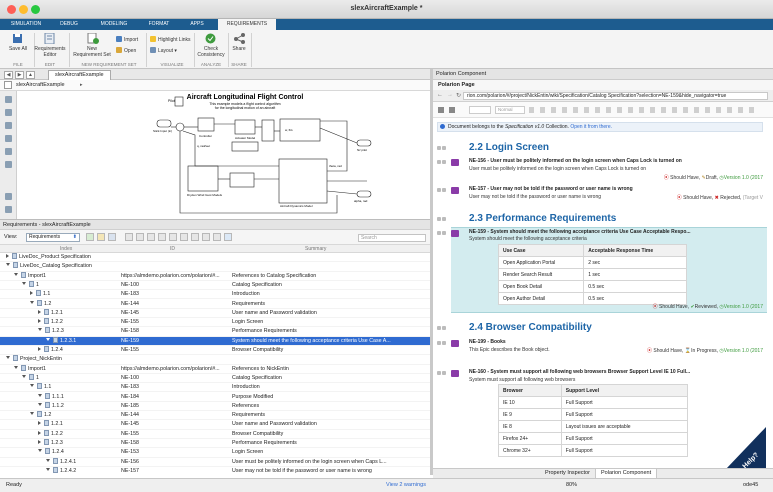 This screenshot has width=773, height=492. What do you see at coordinates (18, 49) in the screenshot?
I see `save-all-button: Save All` at bounding box center [18, 49].